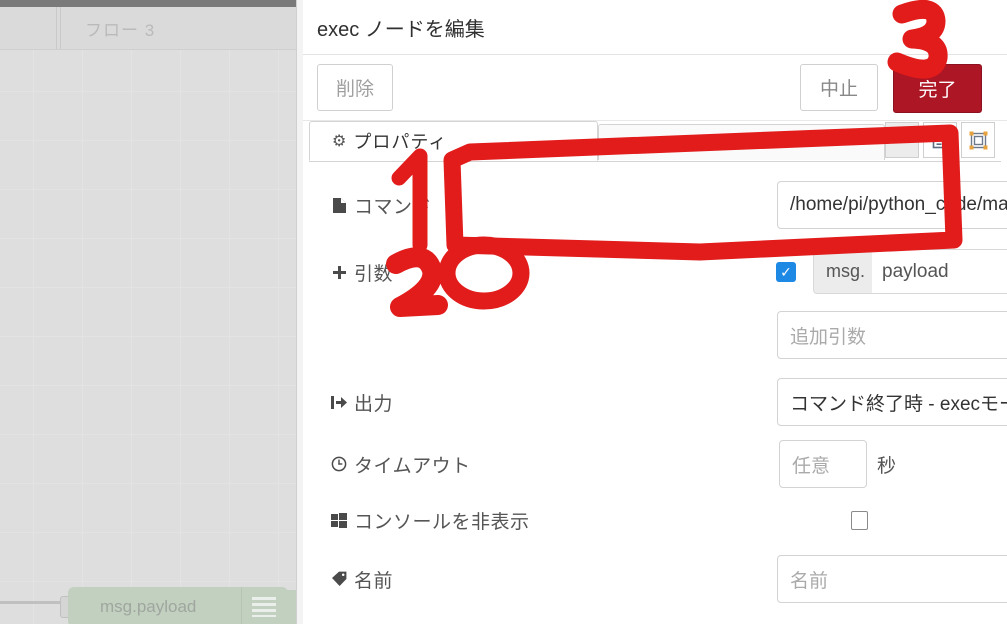 This screenshot has width=1007, height=624. Describe the element at coordinates (892, 335) in the screenshot. I see `extra-args-input: 追加引数` at that location.